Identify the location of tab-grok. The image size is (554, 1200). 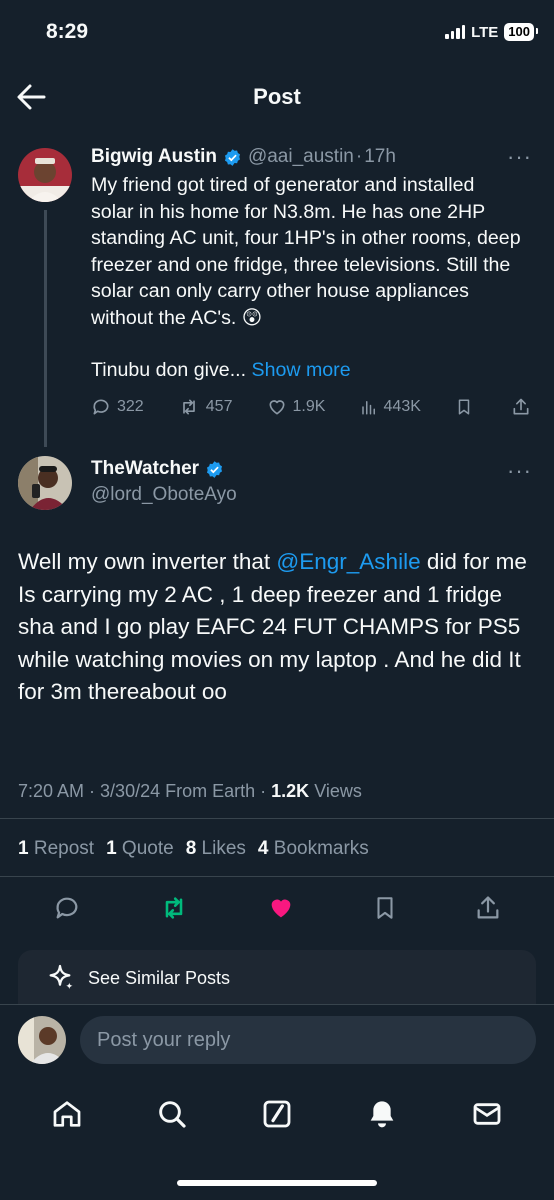
(277, 1114).